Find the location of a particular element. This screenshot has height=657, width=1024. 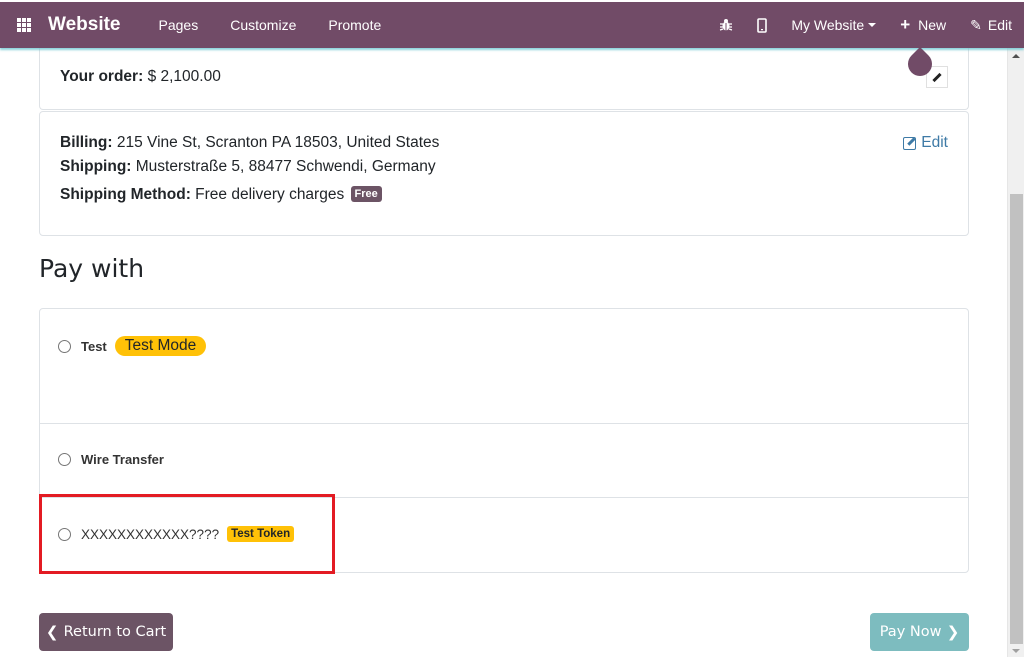

theme-customize-button is located at coordinates (925, 67).